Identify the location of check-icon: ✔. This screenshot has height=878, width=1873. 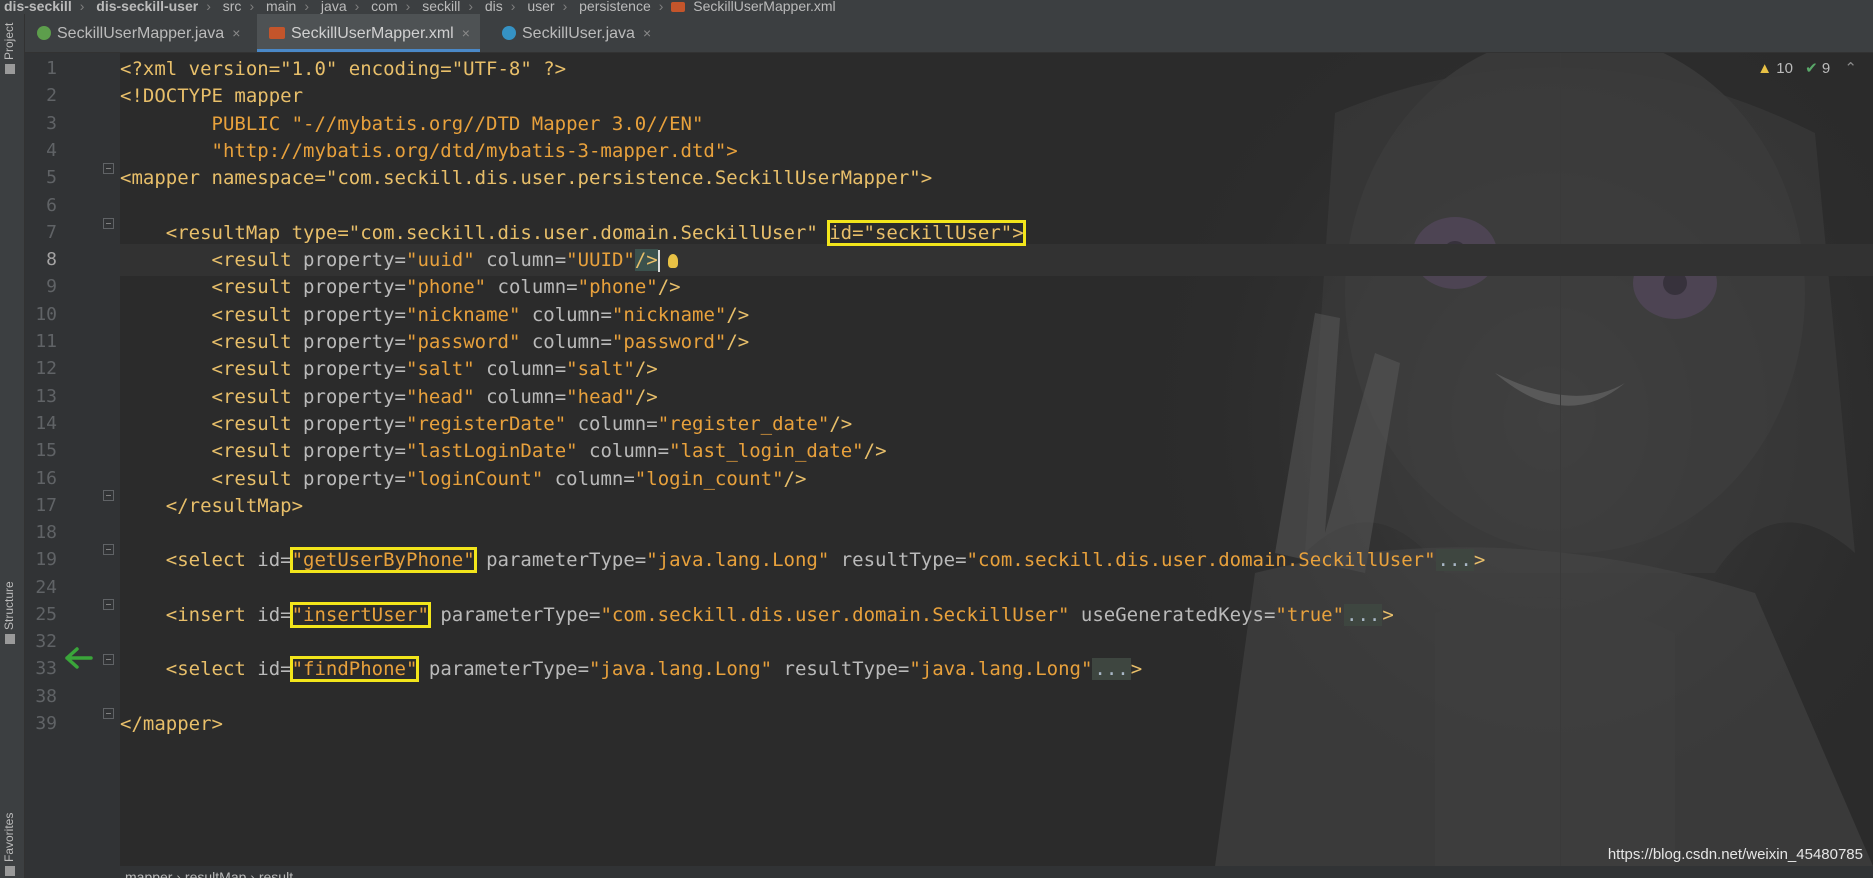
(1811, 68).